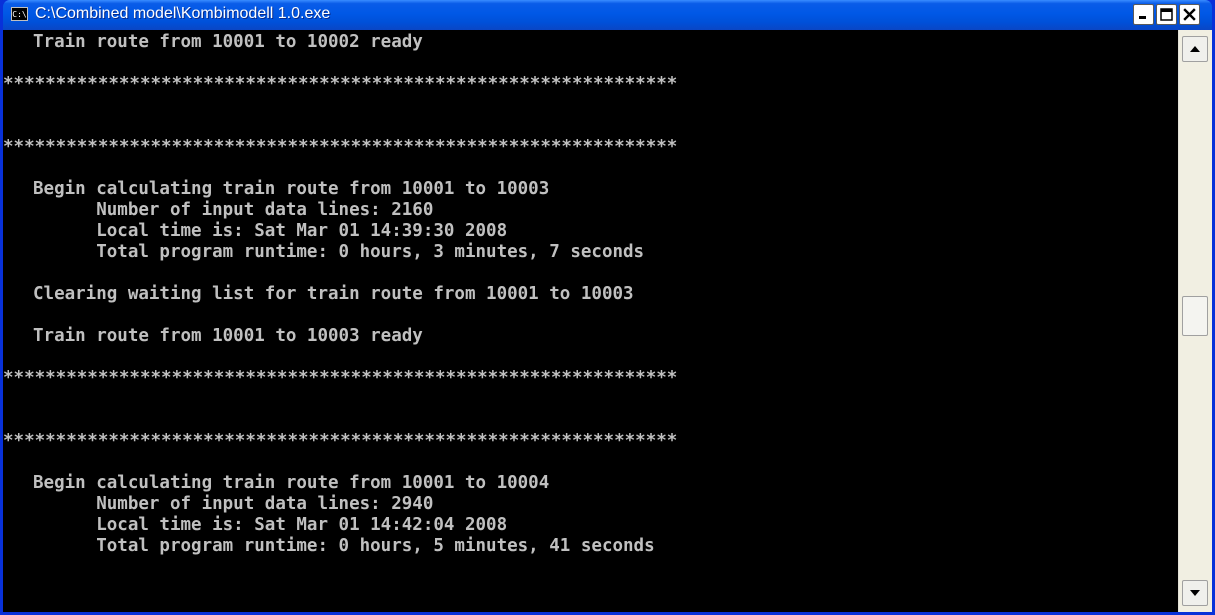 This screenshot has width=1215, height=615. I want to click on close-button, so click(1189, 14).